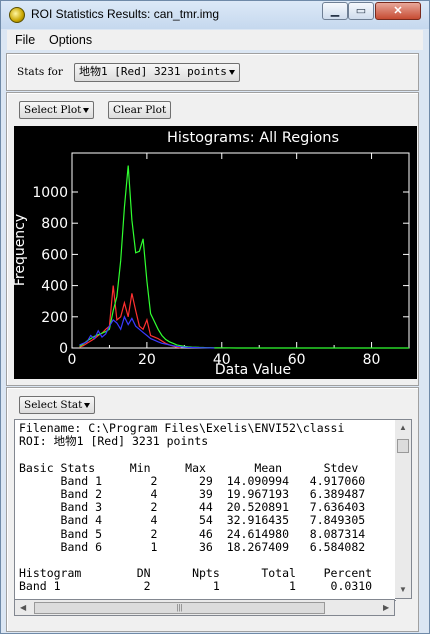 The width and height of the screenshot is (430, 634). I want to click on menu-bar: File Options, so click(215, 40).